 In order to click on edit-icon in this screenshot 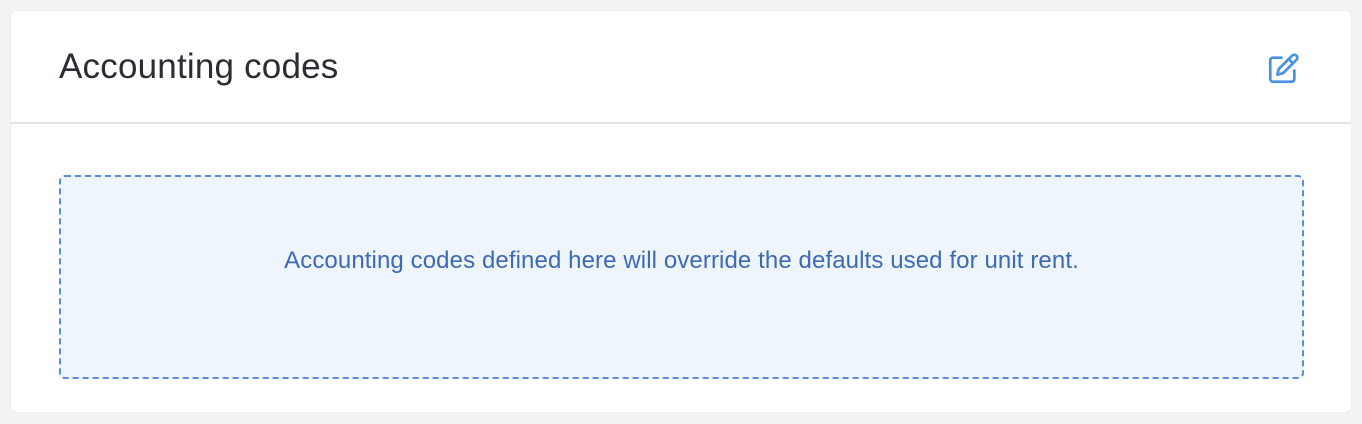, I will do `click(1283, 68)`.